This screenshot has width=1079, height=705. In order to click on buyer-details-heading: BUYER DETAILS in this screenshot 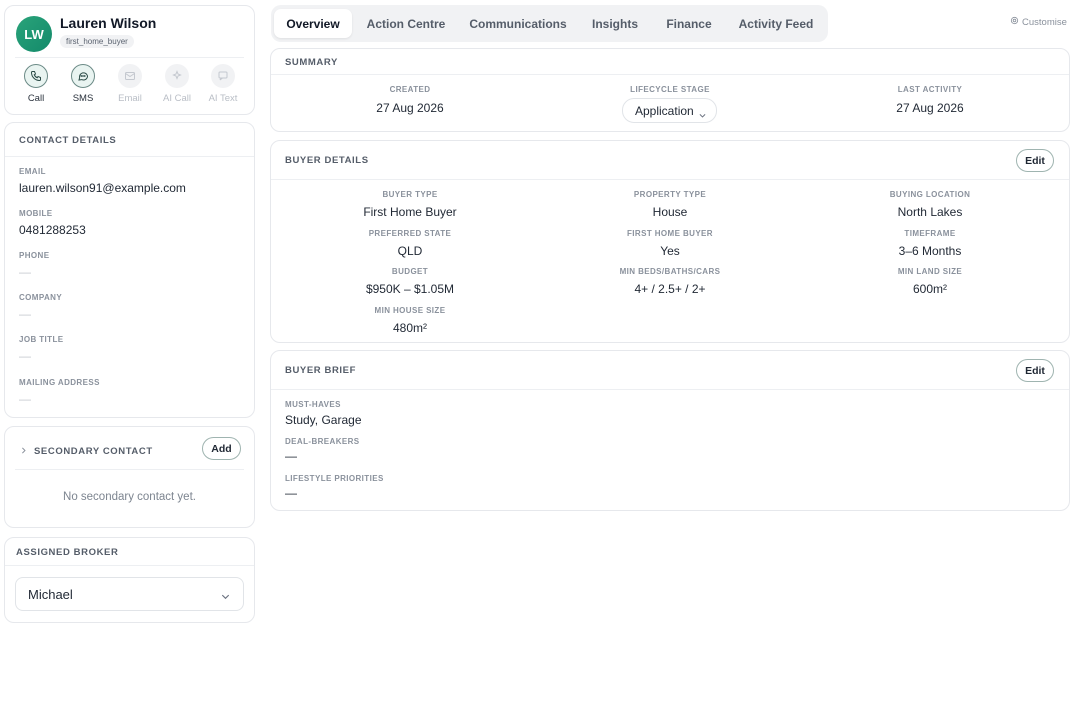, I will do `click(327, 160)`.